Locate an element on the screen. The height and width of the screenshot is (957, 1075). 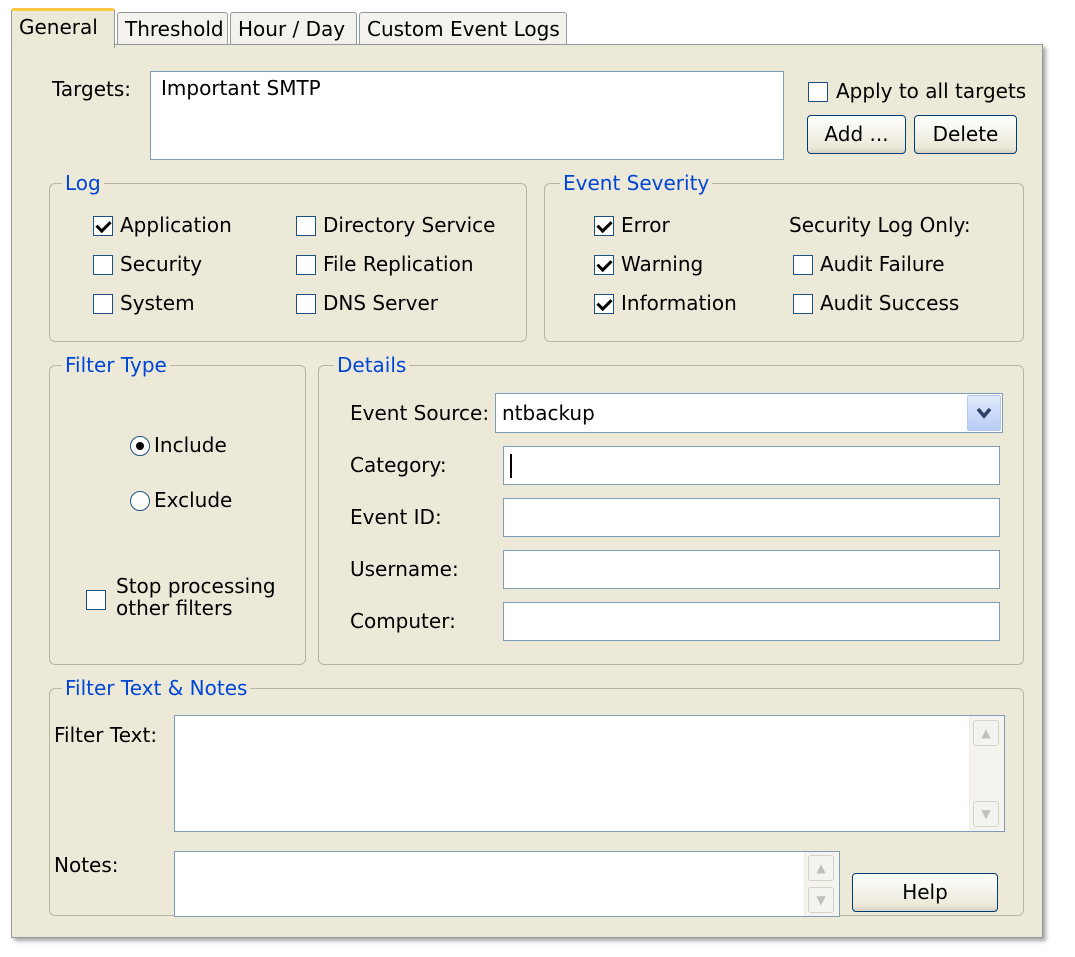
computer-input is located at coordinates (751, 621).